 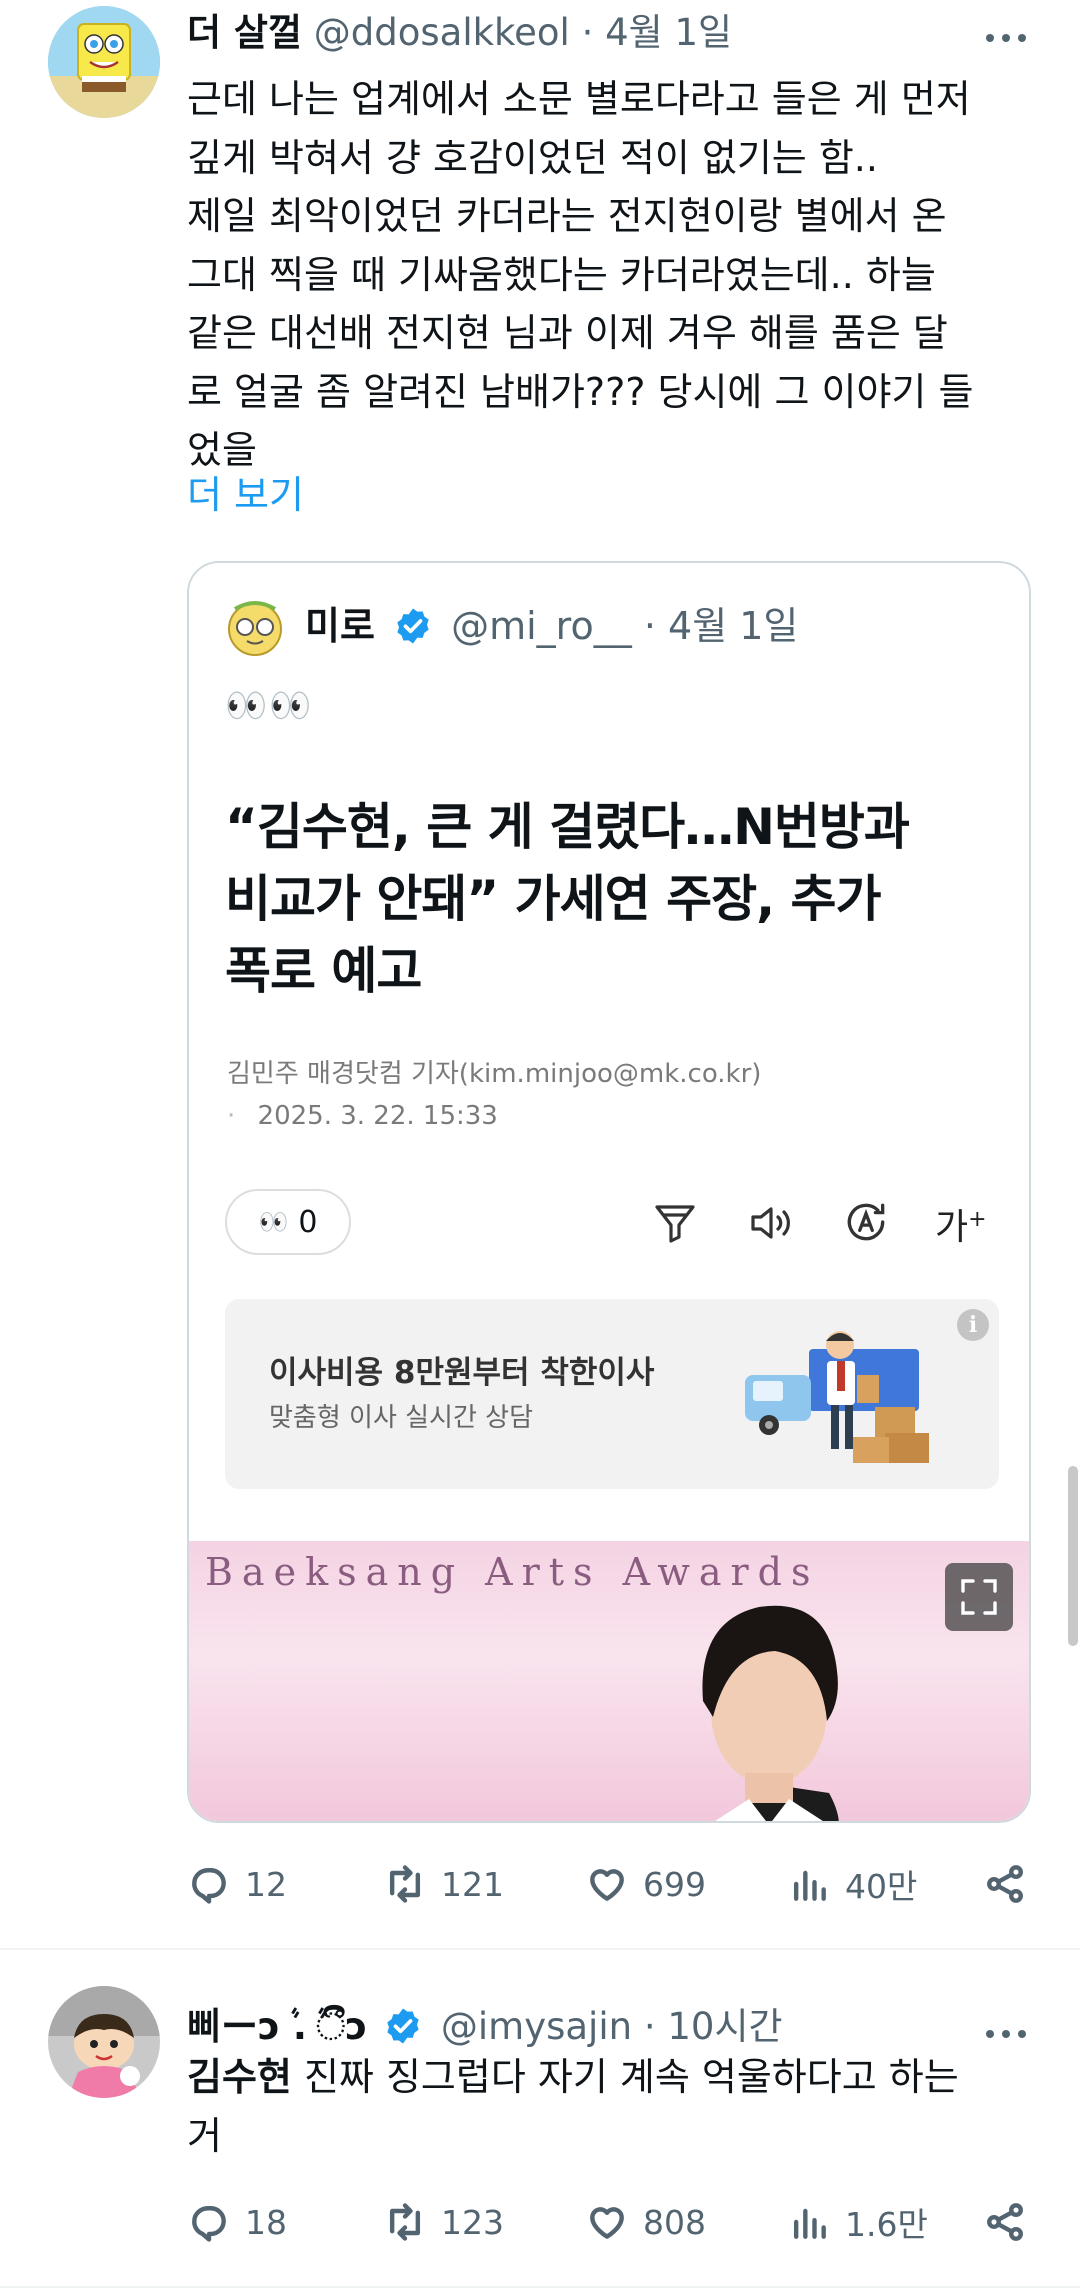 I want to click on repost-button: 121, so click(x=443, y=1884).